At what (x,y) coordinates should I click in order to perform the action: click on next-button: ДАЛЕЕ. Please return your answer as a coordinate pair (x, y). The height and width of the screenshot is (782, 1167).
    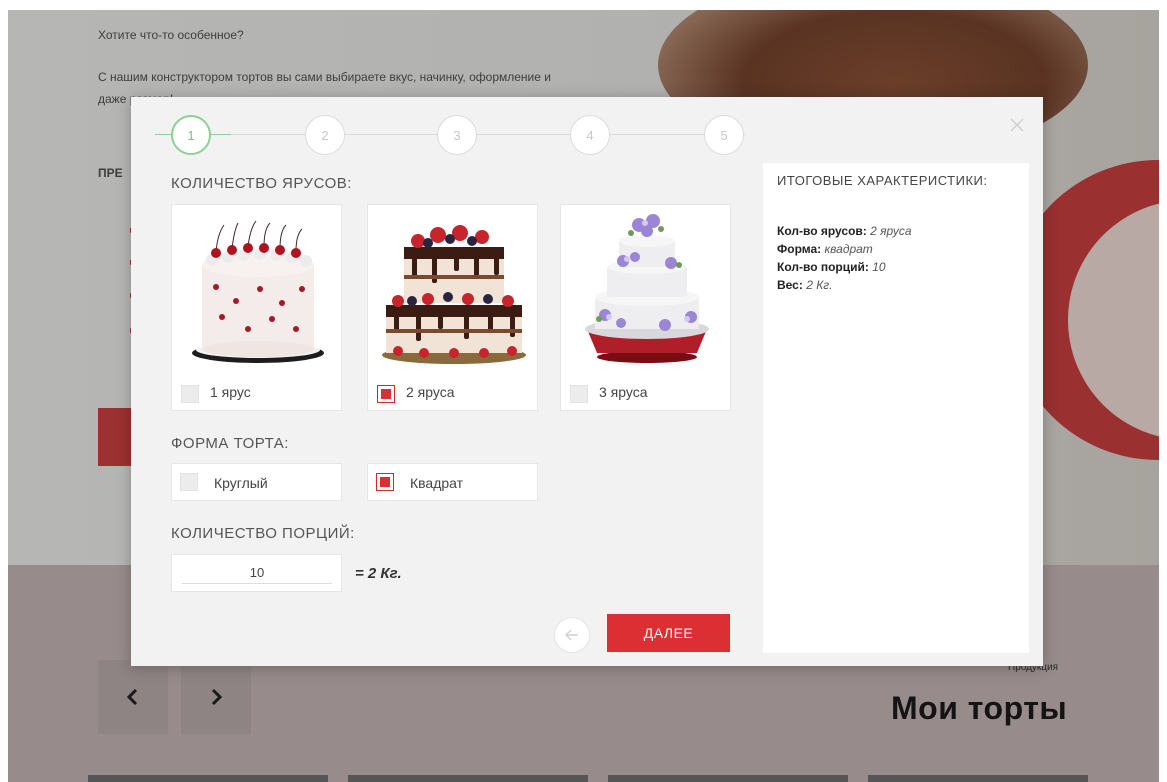
    Looking at the image, I should click on (668, 633).